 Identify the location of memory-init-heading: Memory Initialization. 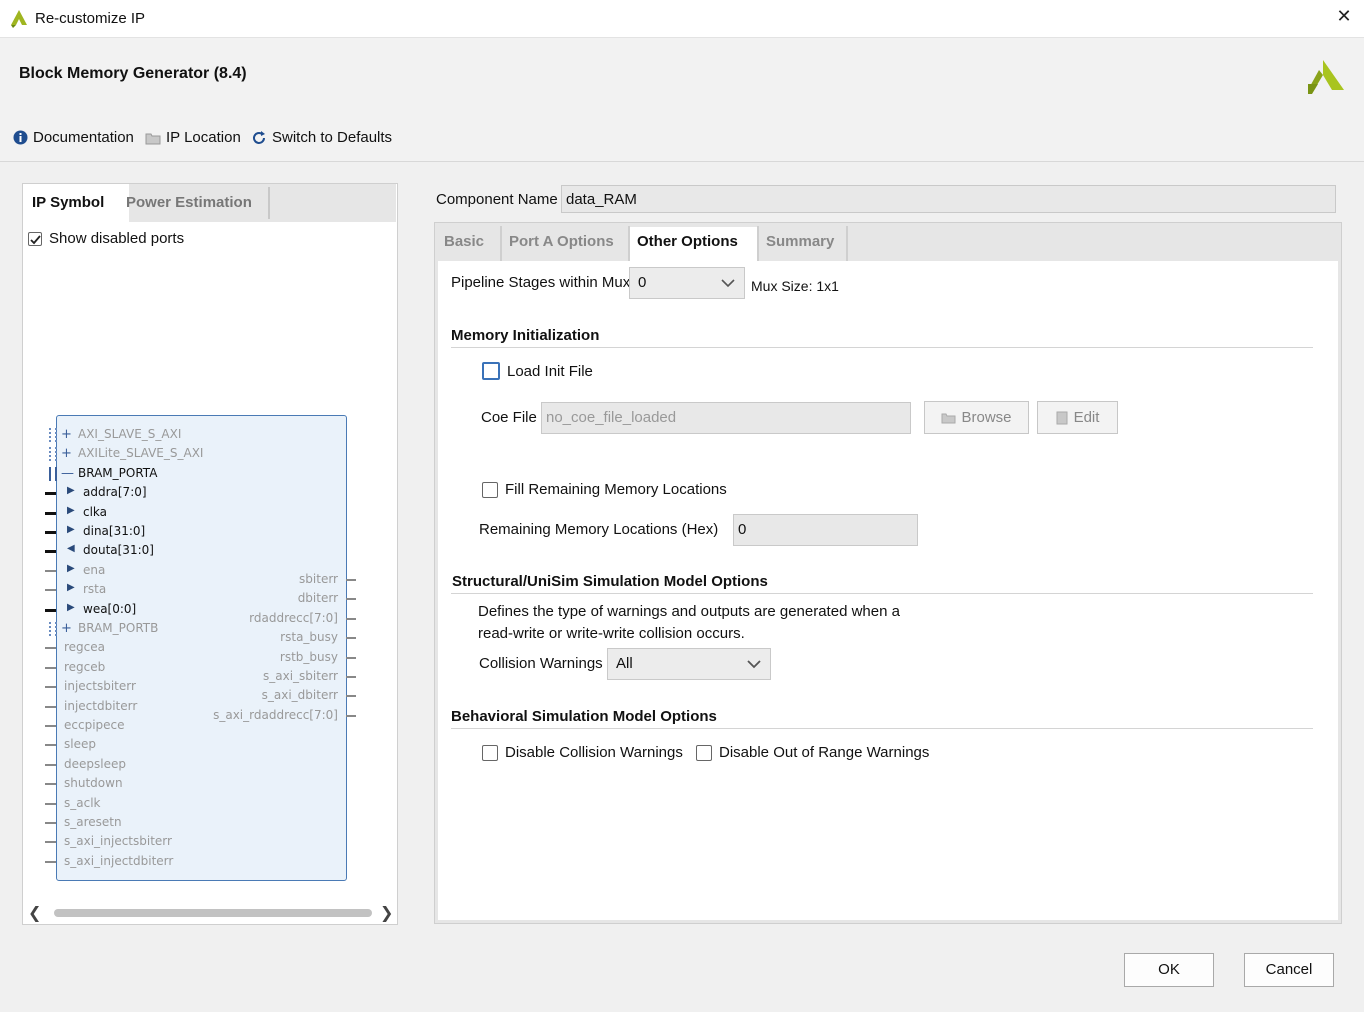
(525, 335).